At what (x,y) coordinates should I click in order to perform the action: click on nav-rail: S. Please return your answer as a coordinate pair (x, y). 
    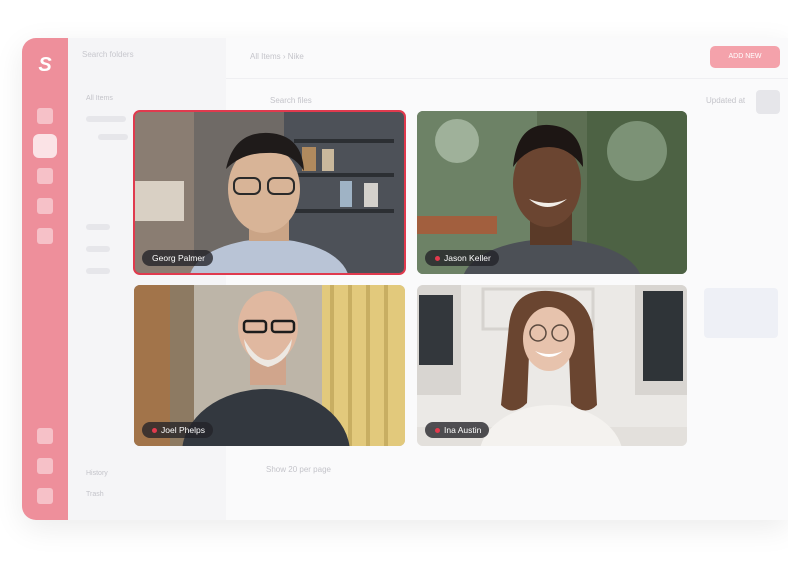
    Looking at the image, I should click on (45, 279).